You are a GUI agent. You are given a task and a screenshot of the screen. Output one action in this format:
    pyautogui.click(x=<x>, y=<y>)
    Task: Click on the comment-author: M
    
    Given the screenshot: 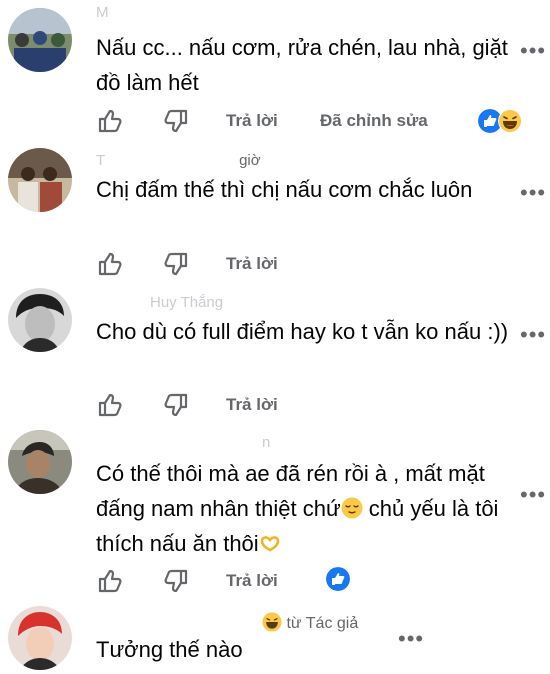 What is the action you would take?
    pyautogui.click(x=102, y=12)
    